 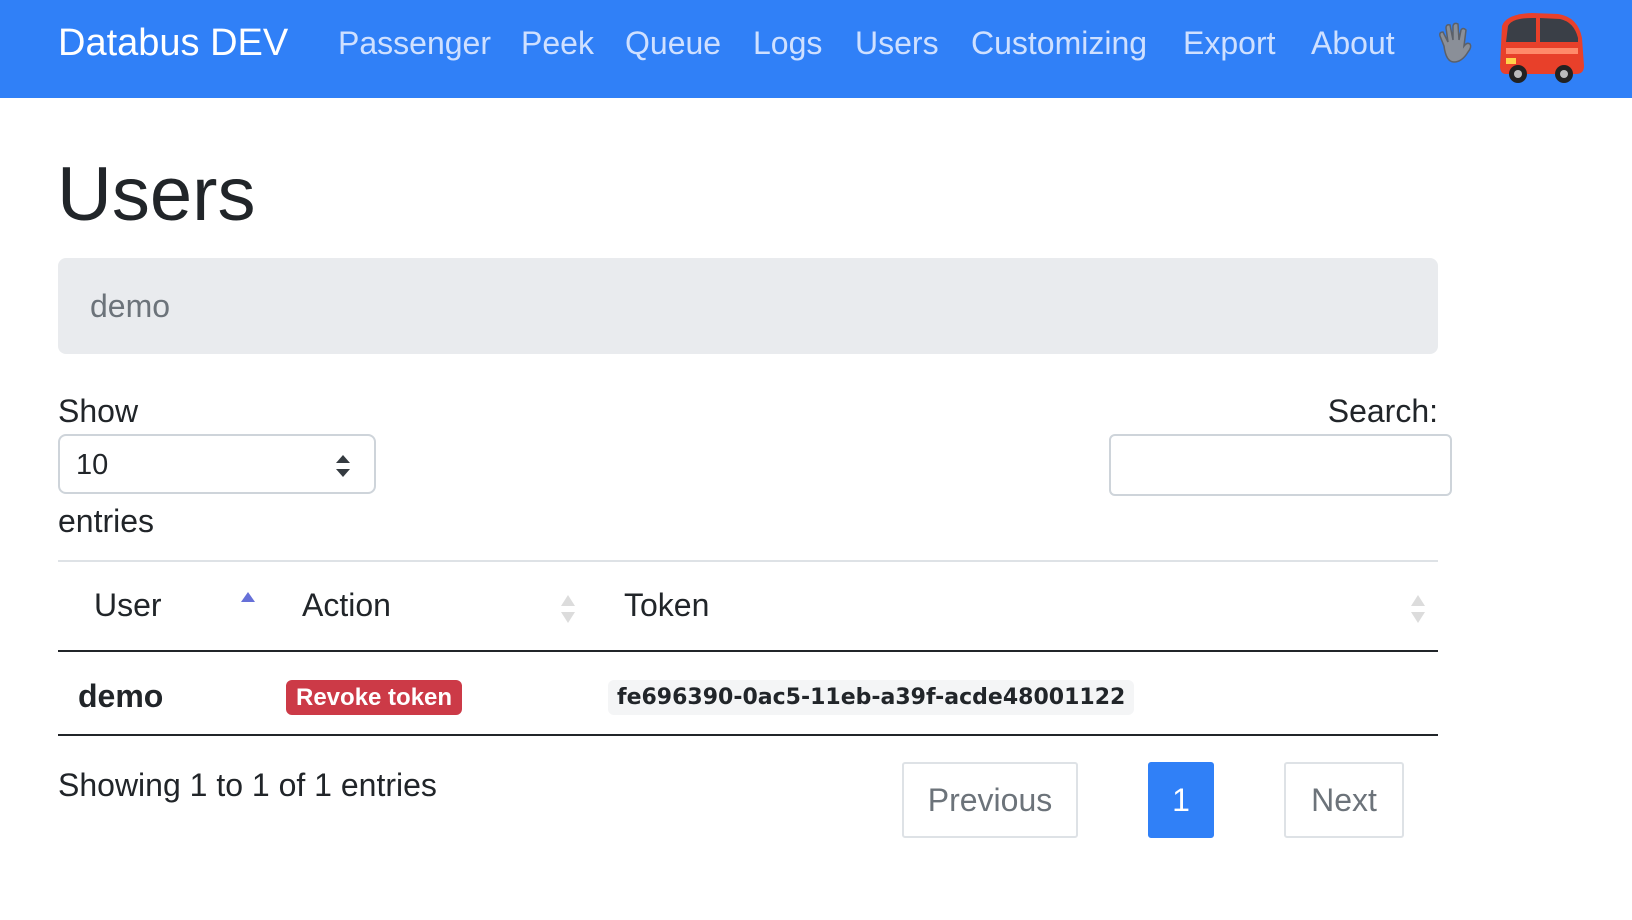 I want to click on nav-item-logs: Logs, so click(x=787, y=43).